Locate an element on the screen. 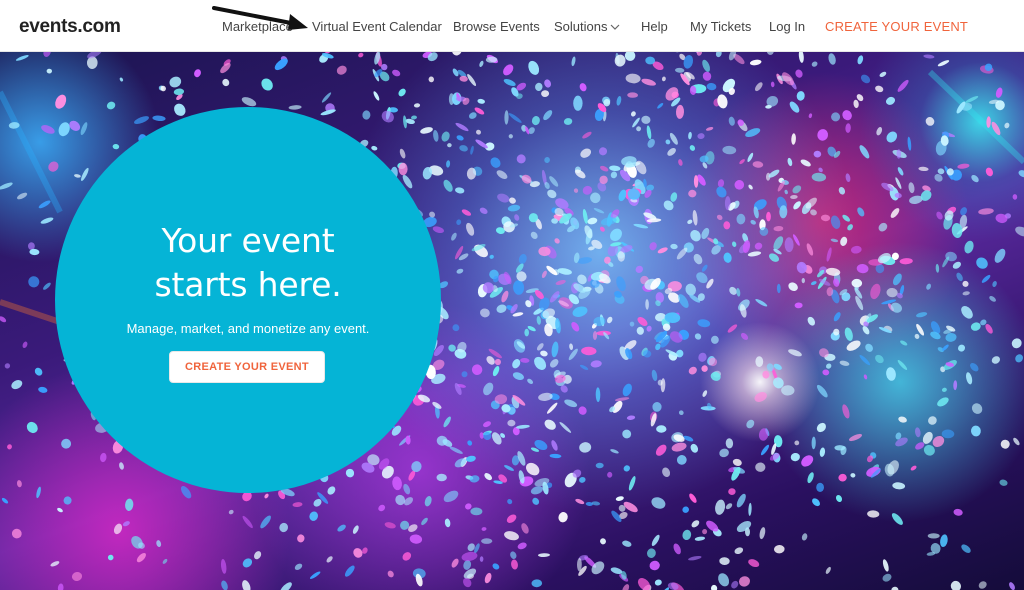 This screenshot has height=590, width=1024. hero-subtitle: Manage, market, and monetize any event. is located at coordinates (248, 328).